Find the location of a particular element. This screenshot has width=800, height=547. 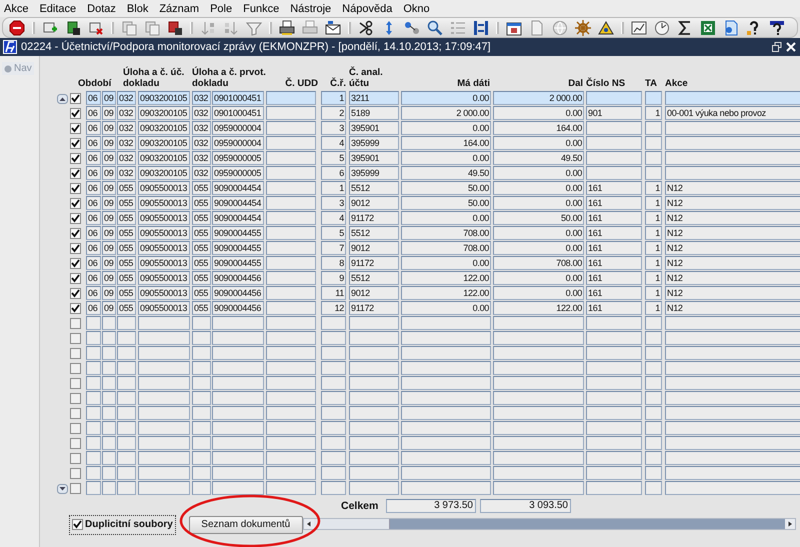

scroll-up-icon is located at coordinates (62, 99).